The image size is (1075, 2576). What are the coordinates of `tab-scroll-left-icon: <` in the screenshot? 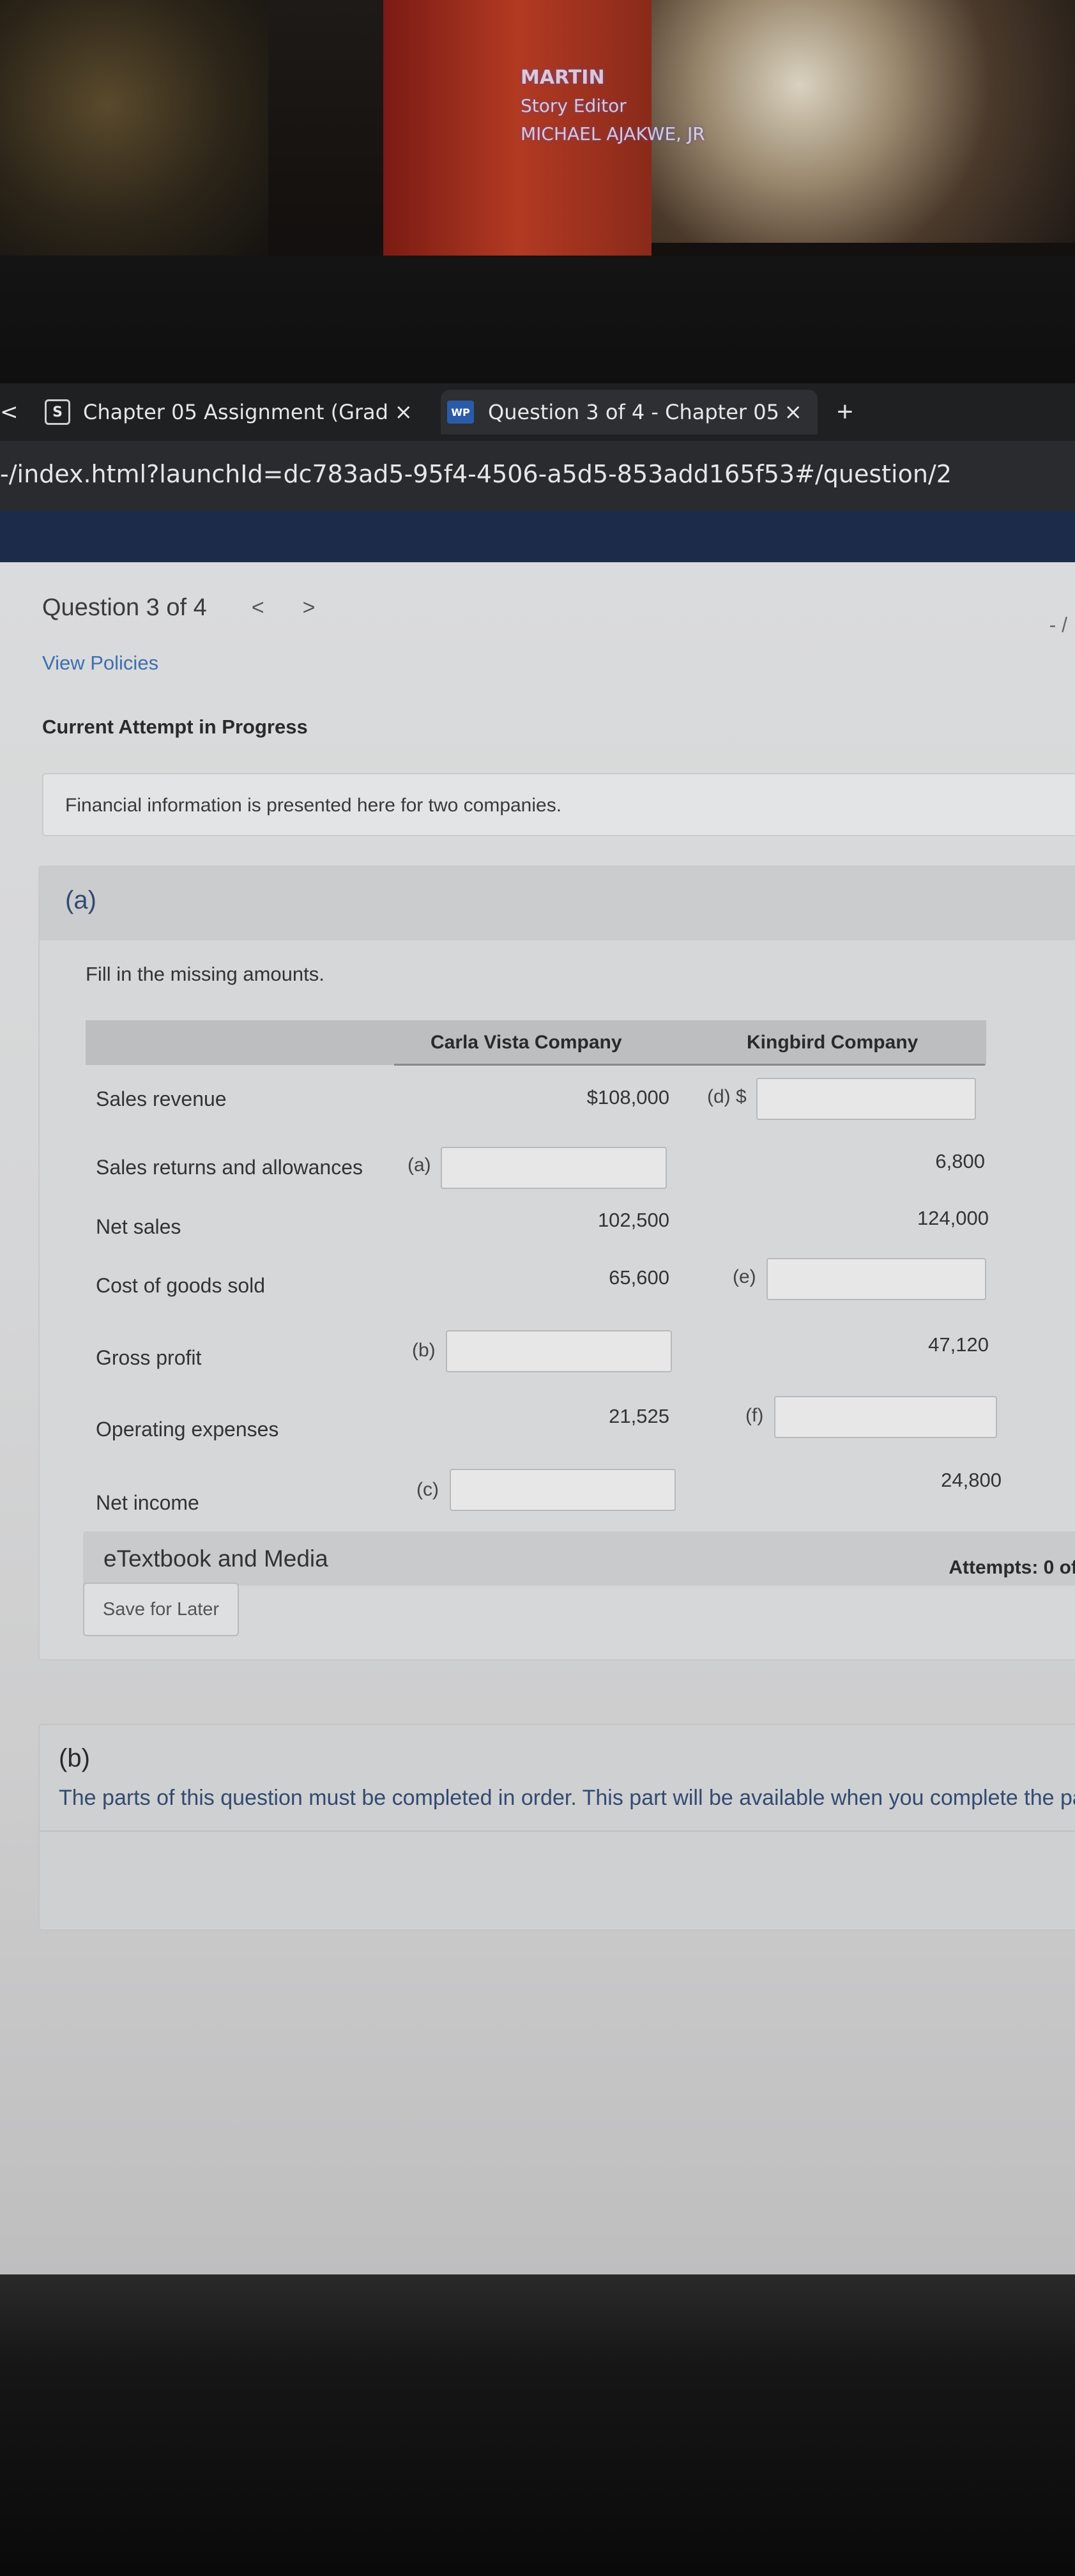 It's located at (9, 412).